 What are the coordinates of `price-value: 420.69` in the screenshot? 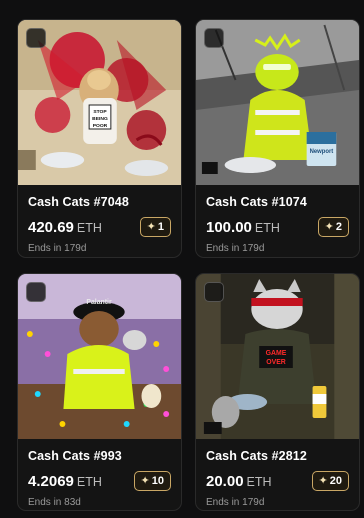 It's located at (51, 227).